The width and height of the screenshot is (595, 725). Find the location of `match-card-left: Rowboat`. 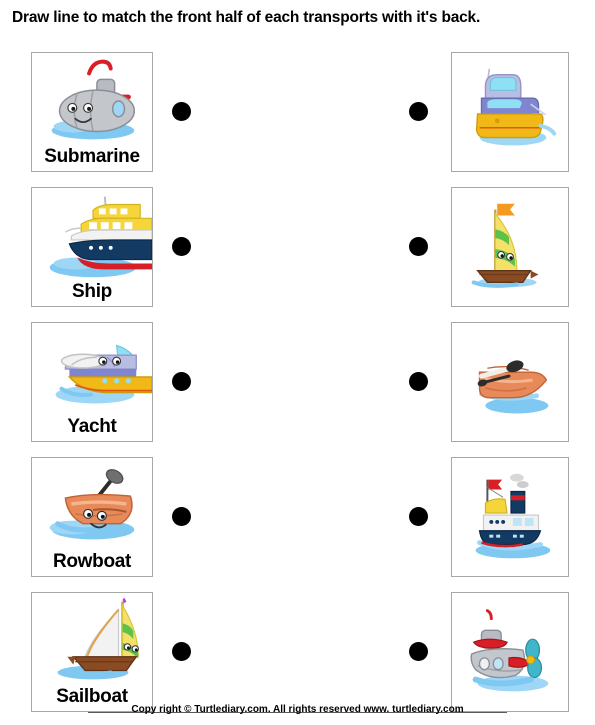

match-card-left: Rowboat is located at coordinates (92, 517).